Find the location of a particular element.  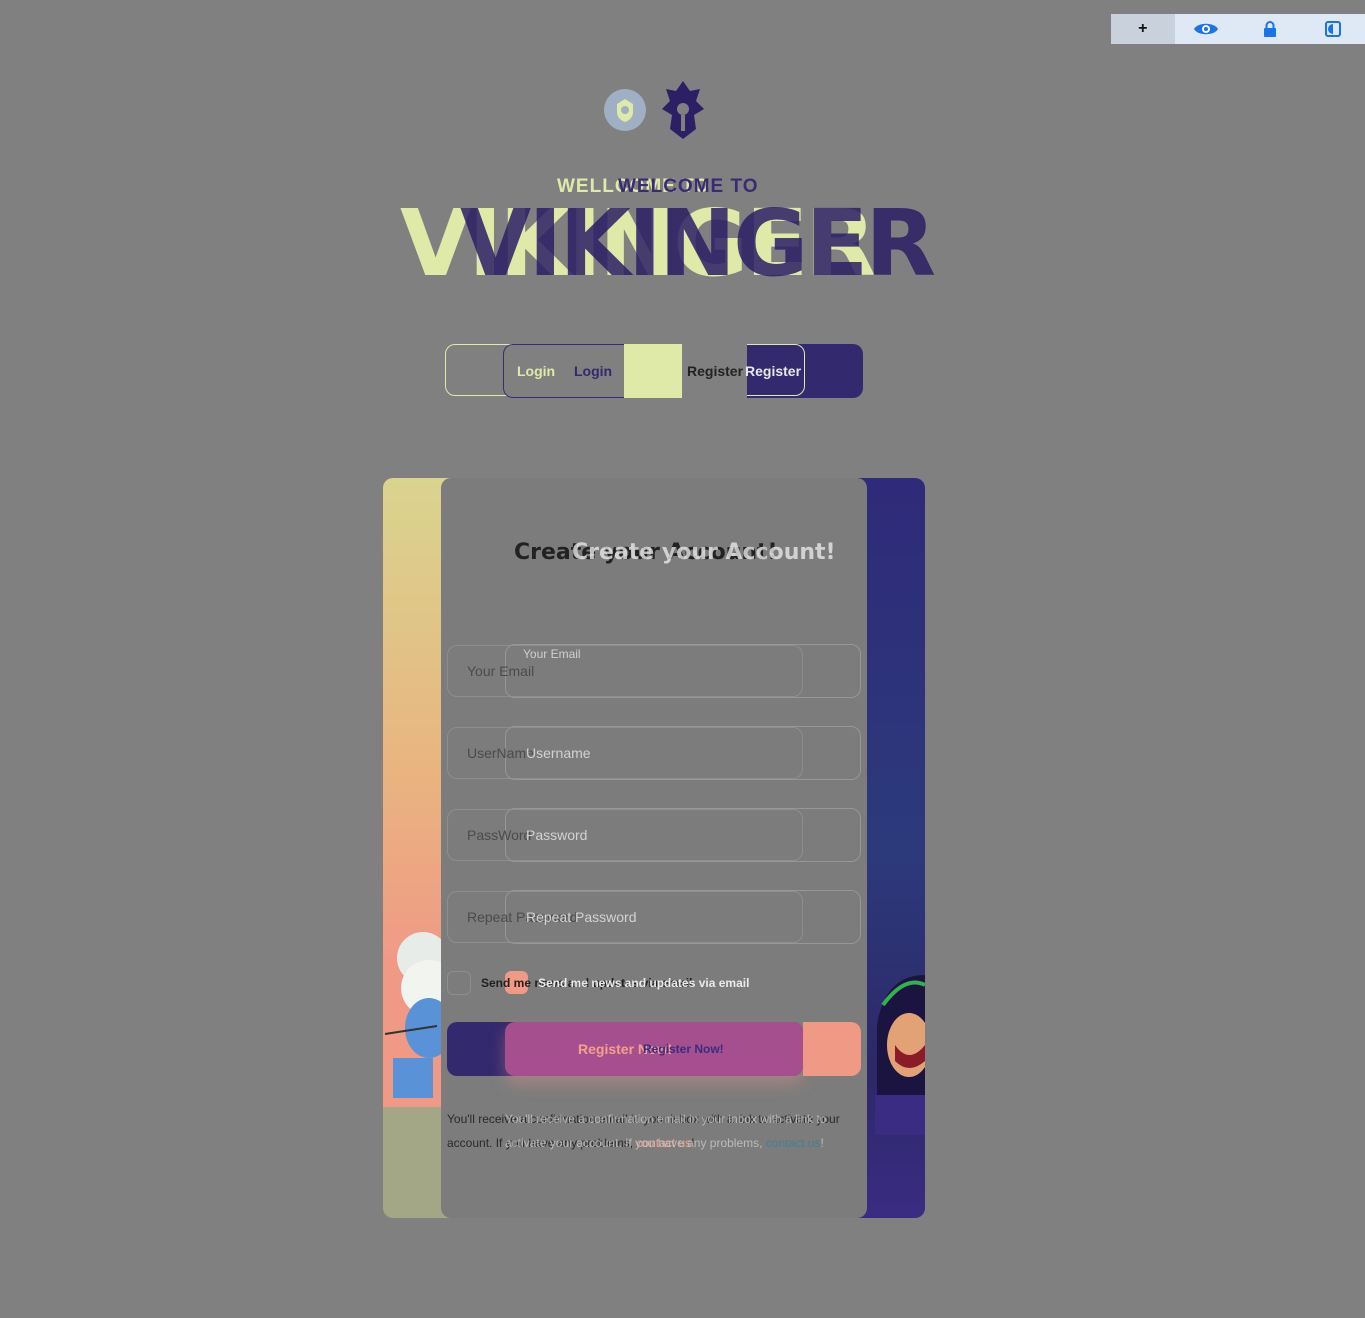

tab-register-dark: Register is located at coordinates (715, 371).